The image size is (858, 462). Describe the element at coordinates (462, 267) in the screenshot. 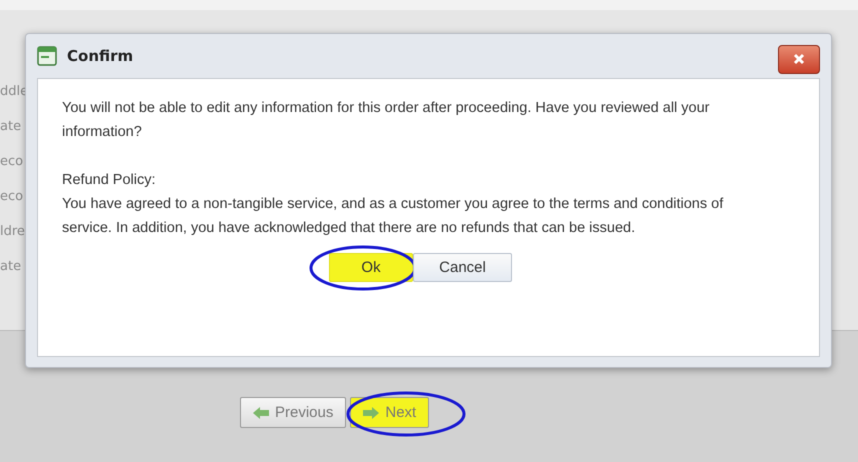

I see `cancel-button: Cancel` at that location.